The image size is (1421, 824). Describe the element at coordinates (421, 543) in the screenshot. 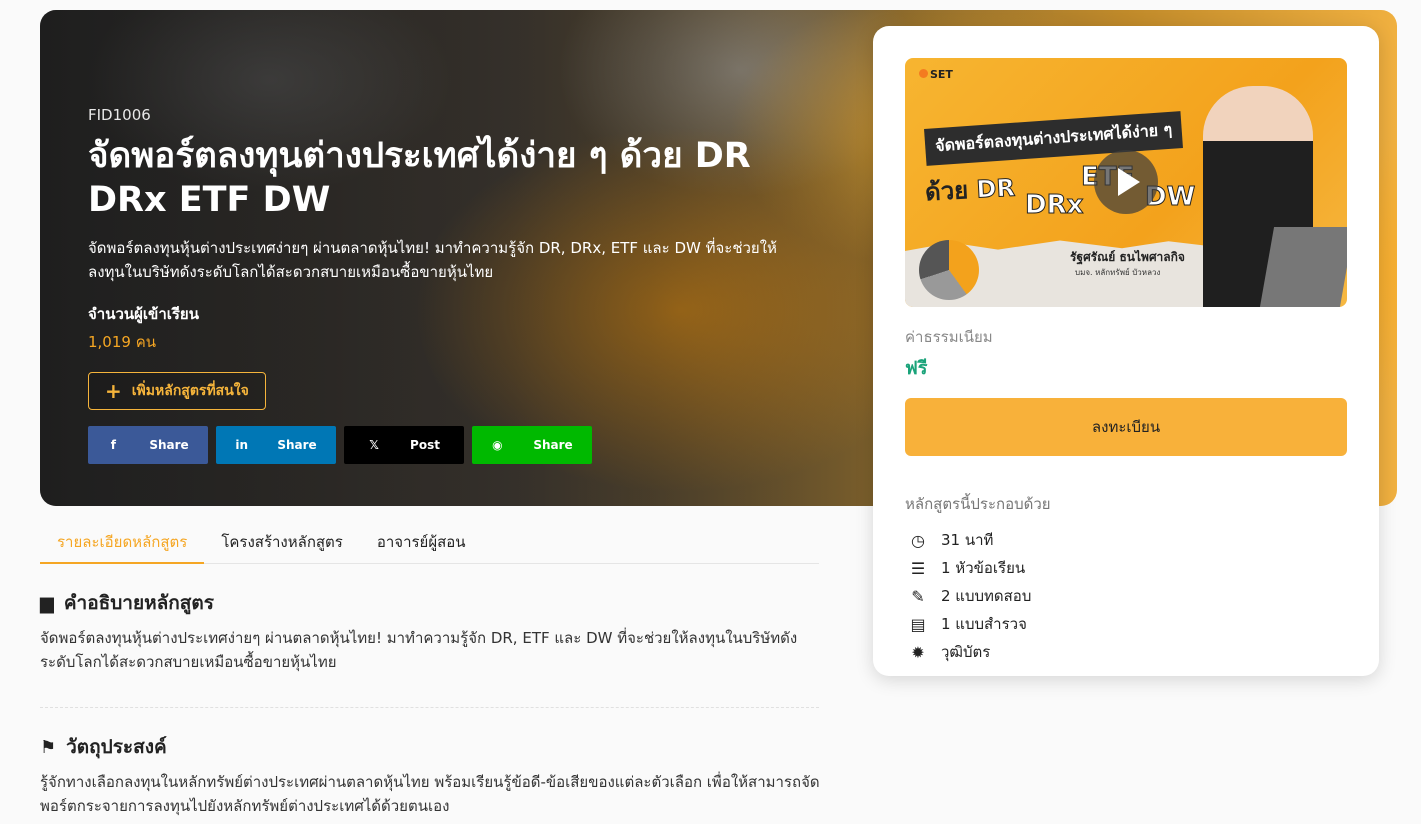

I see `tab-instructors: อาจารย์ผู้สอน` at that location.